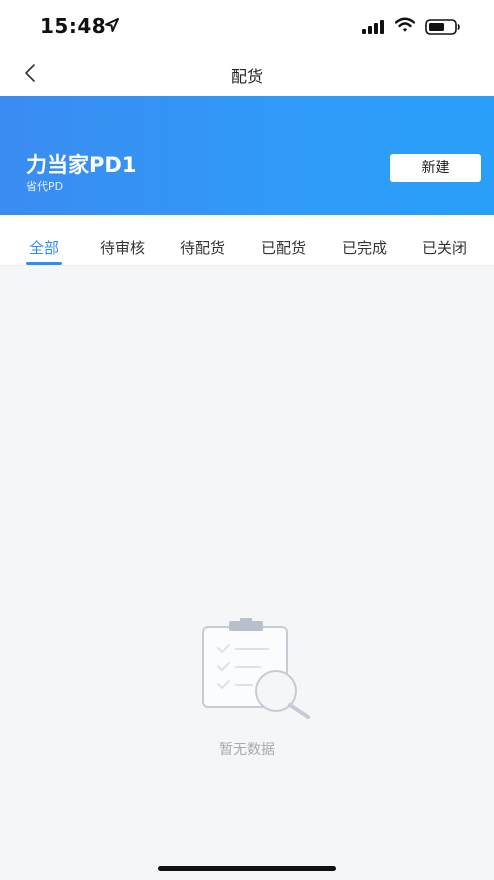 This screenshot has height=880, width=494. What do you see at coordinates (435, 168) in the screenshot?
I see `new-button: 新建` at bounding box center [435, 168].